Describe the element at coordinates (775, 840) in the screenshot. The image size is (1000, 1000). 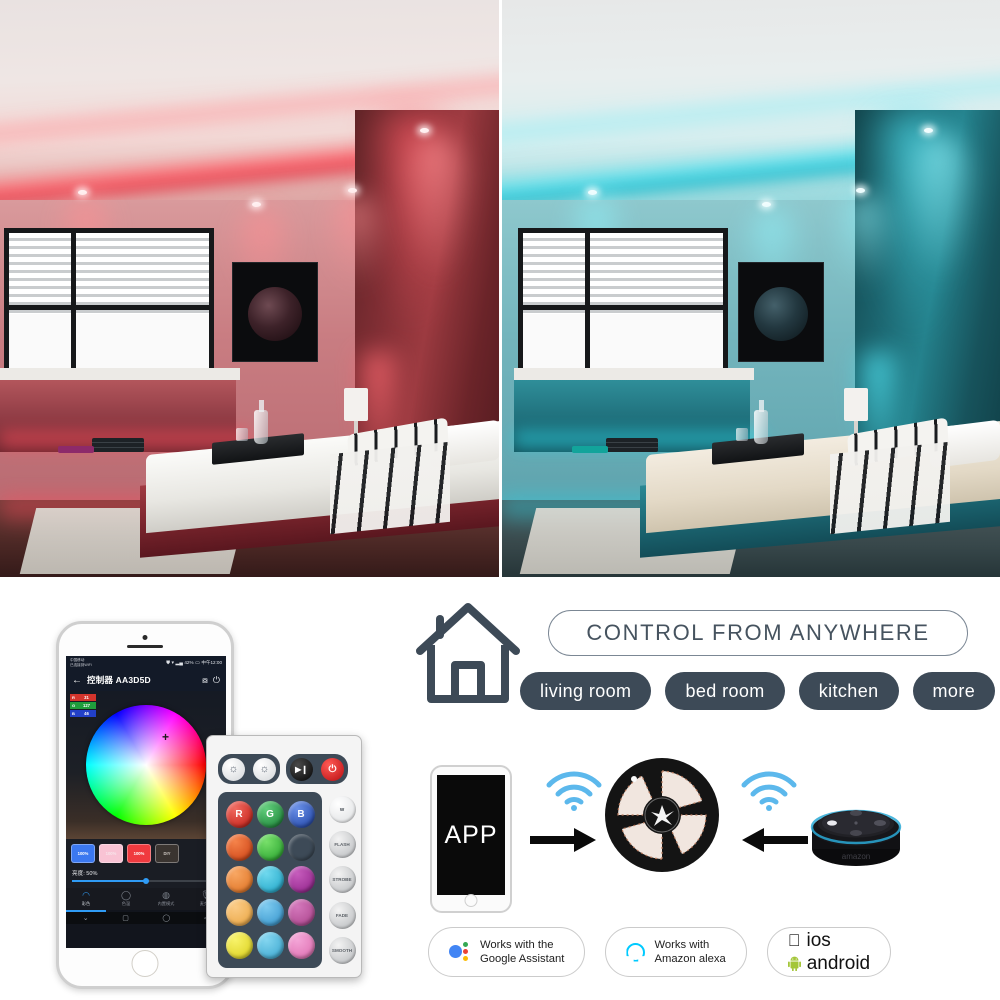
I see `arrow-left-icon` at that location.